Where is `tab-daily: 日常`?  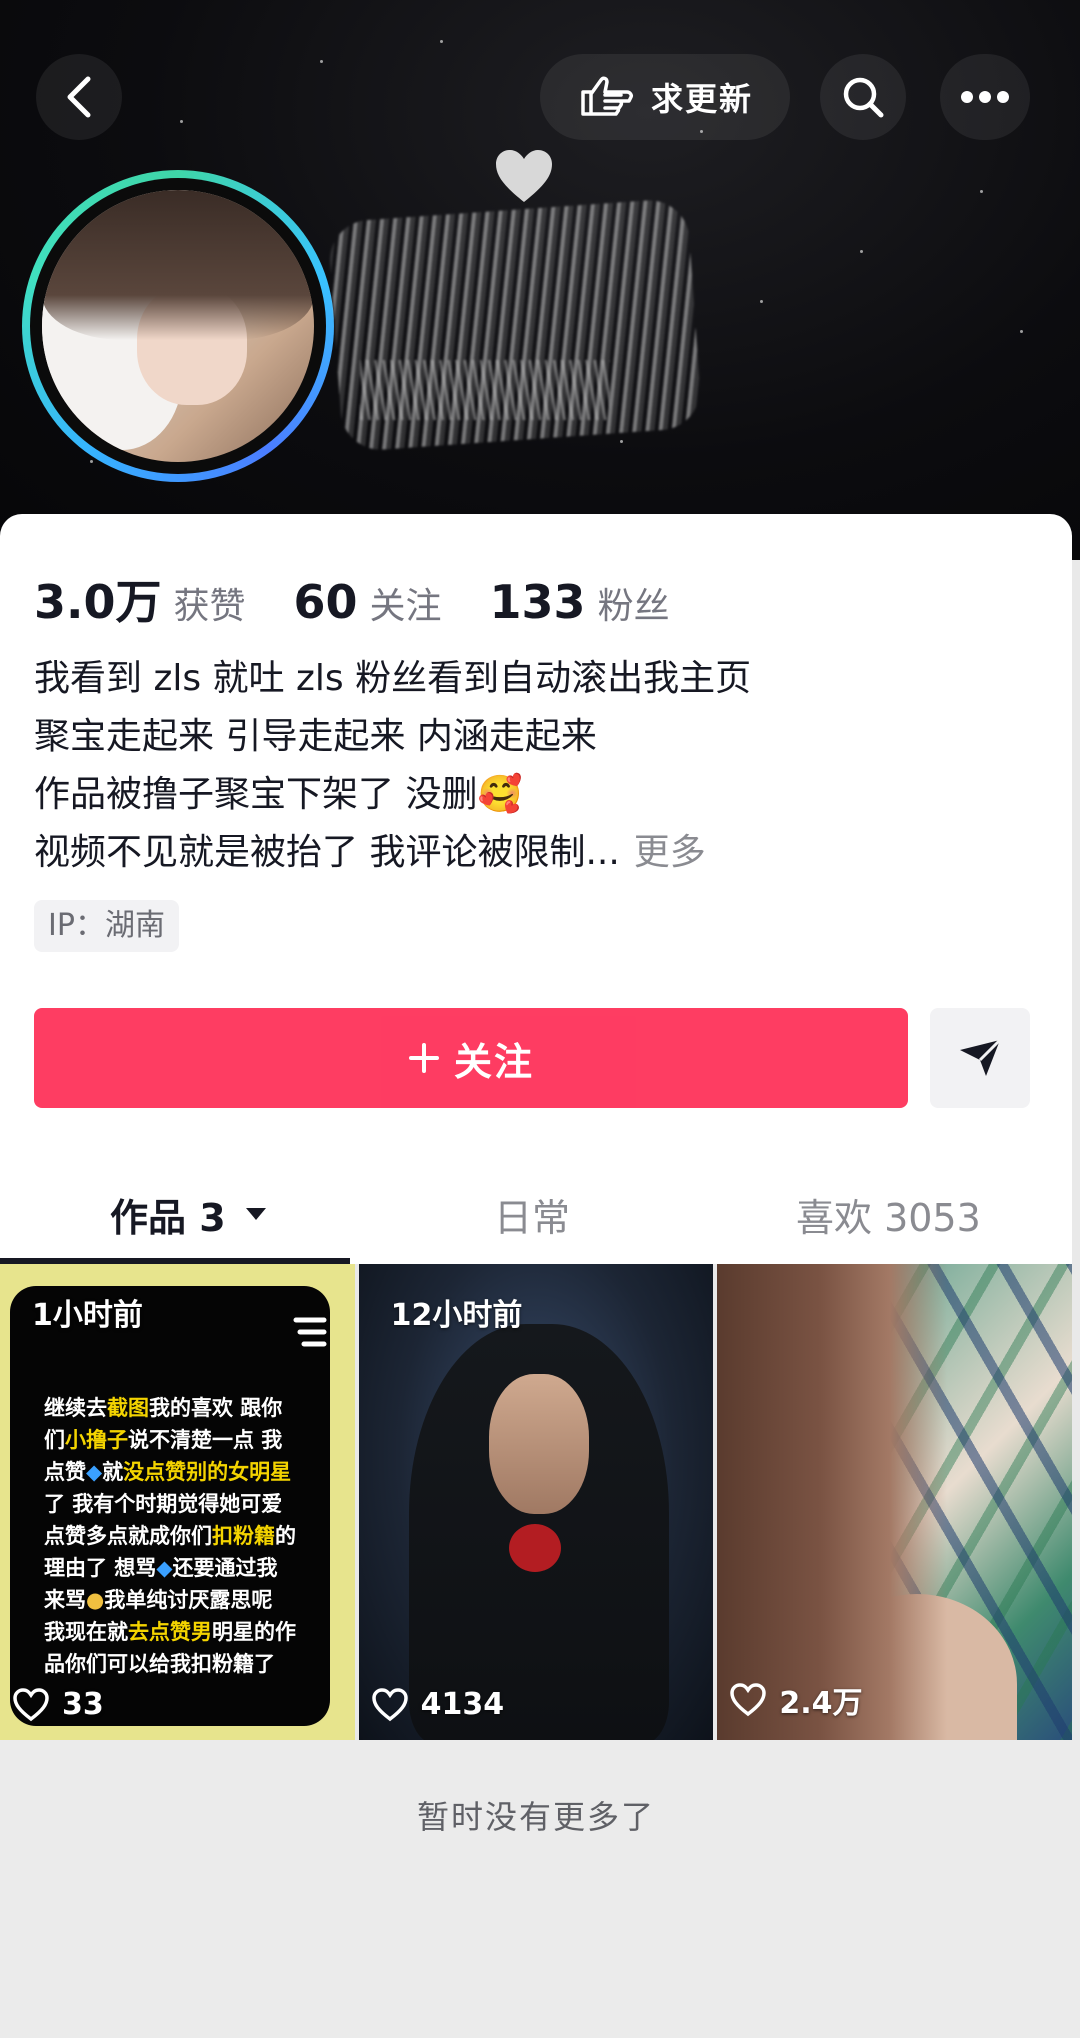 tab-daily: 日常 is located at coordinates (532, 1214).